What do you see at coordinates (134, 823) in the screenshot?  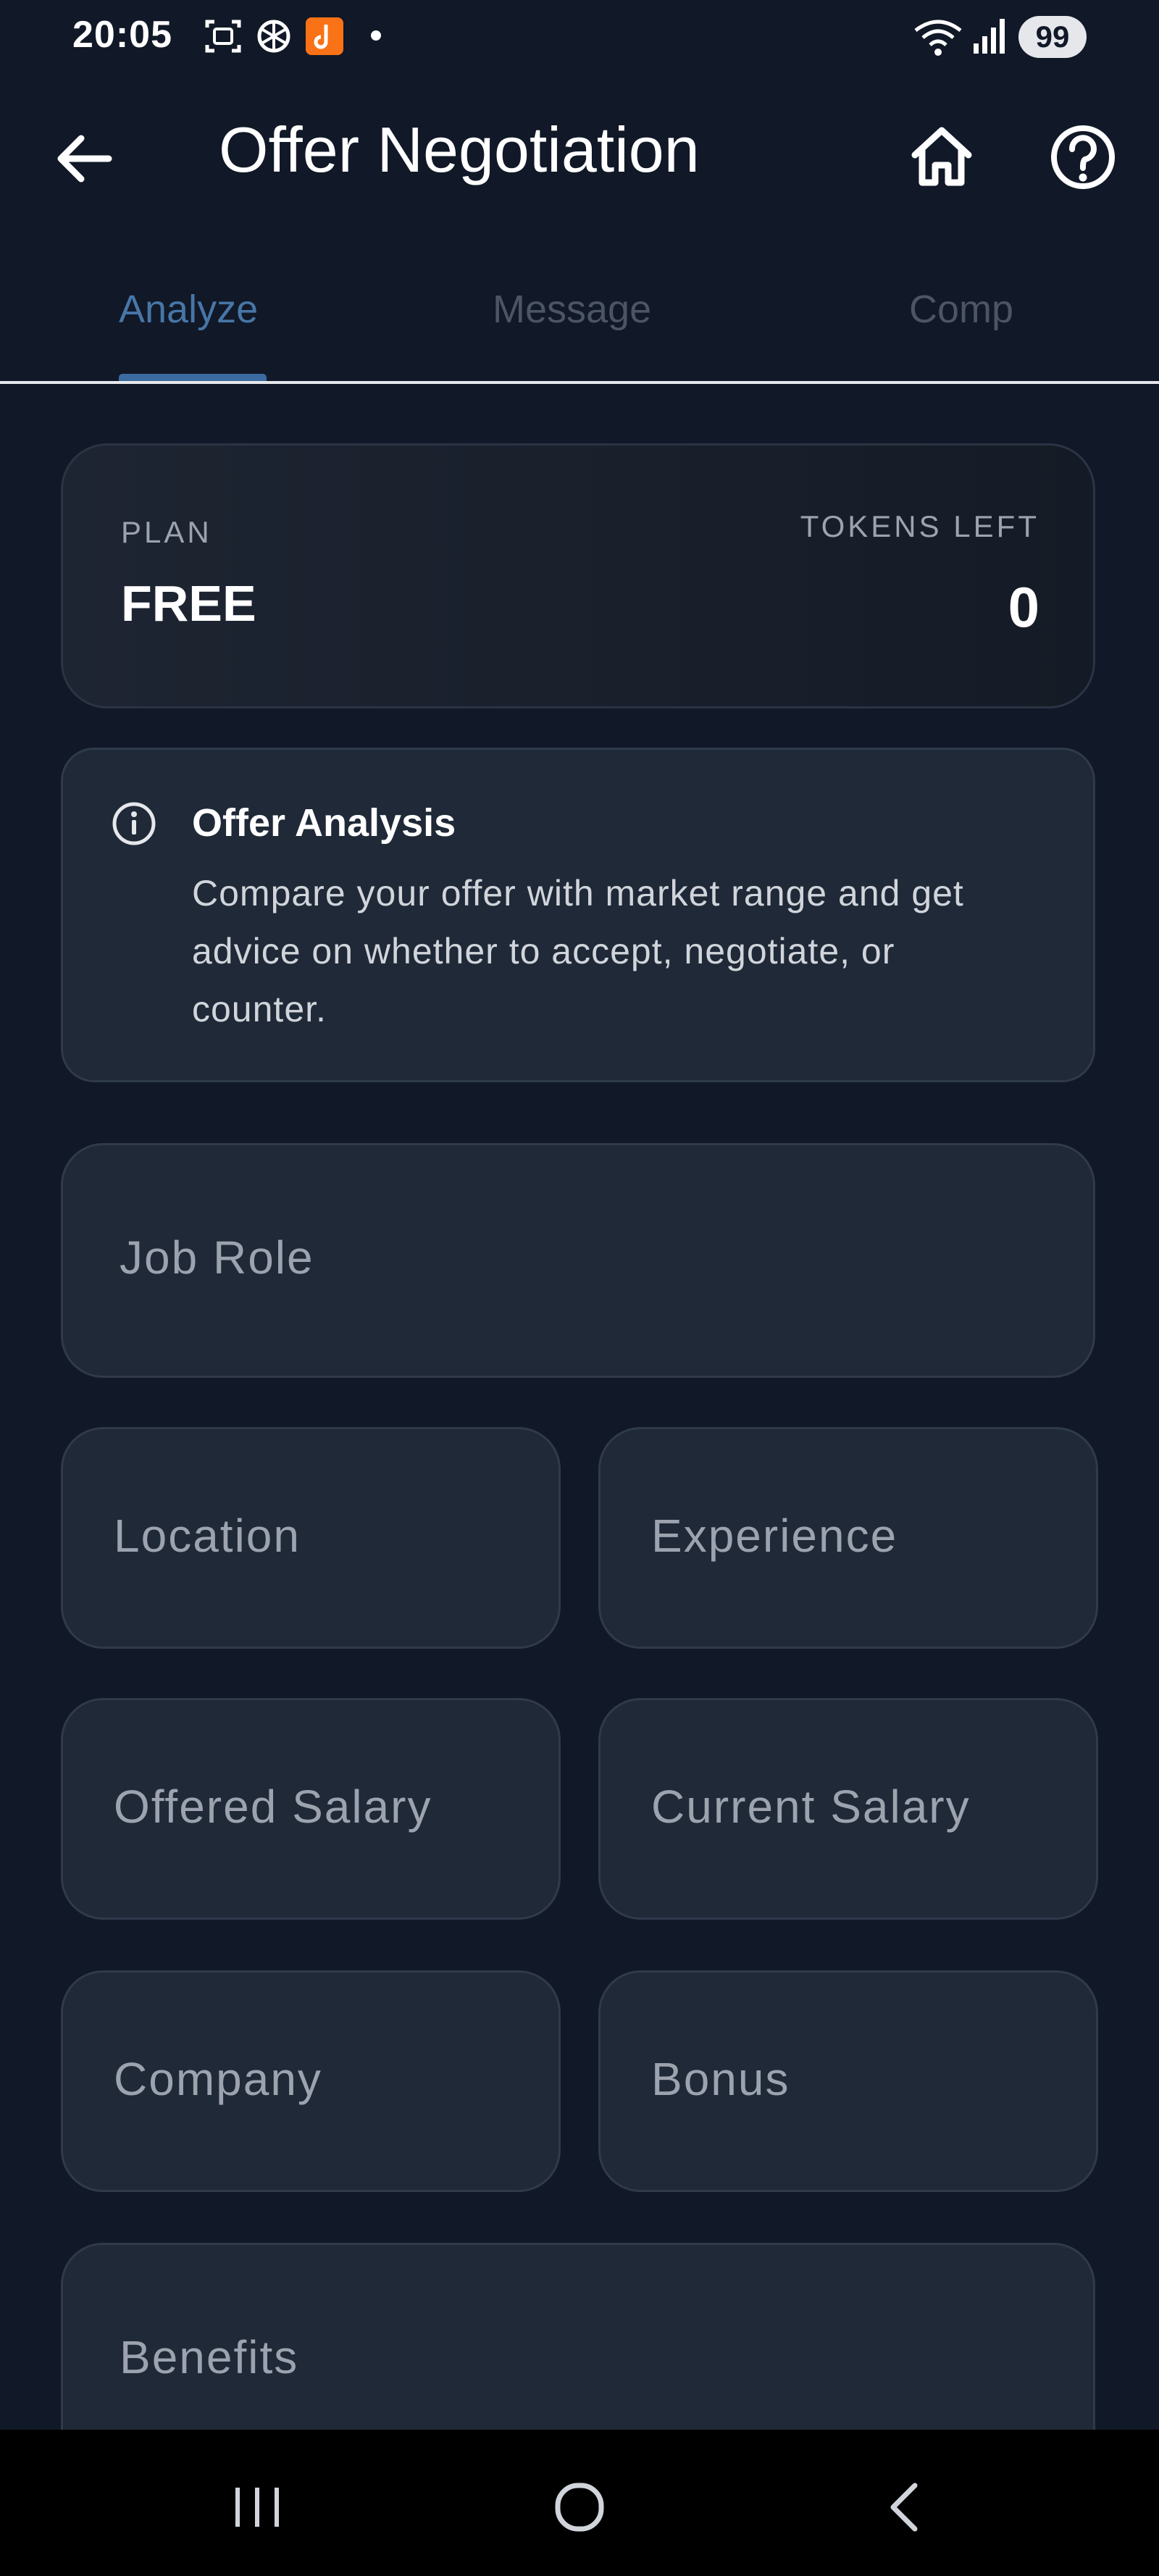 I see `info-icon` at bounding box center [134, 823].